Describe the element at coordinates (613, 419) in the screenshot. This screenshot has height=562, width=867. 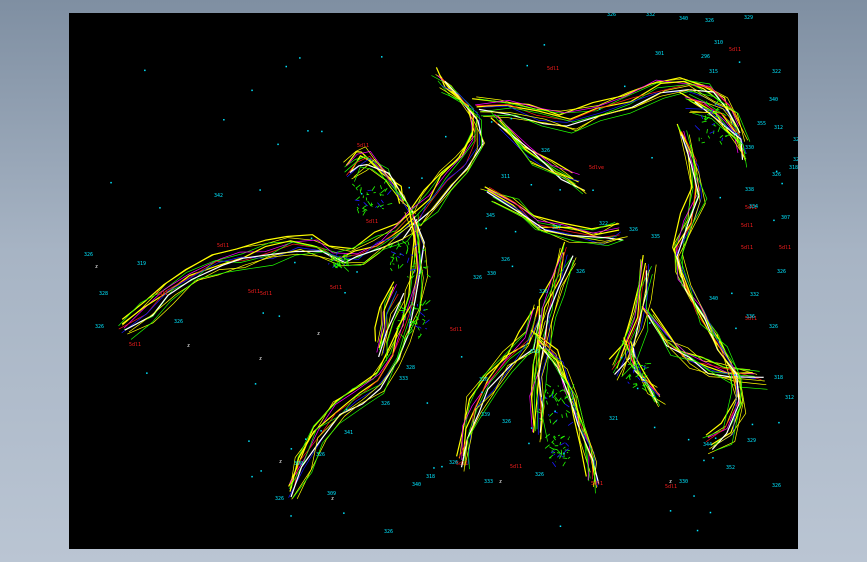
I see `spot-height-label: 321` at that location.